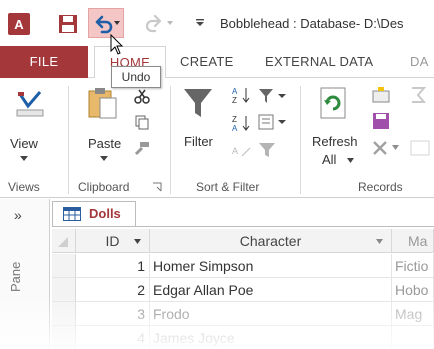 The height and width of the screenshot is (349, 434). I want to click on undo-icon, so click(104, 24).